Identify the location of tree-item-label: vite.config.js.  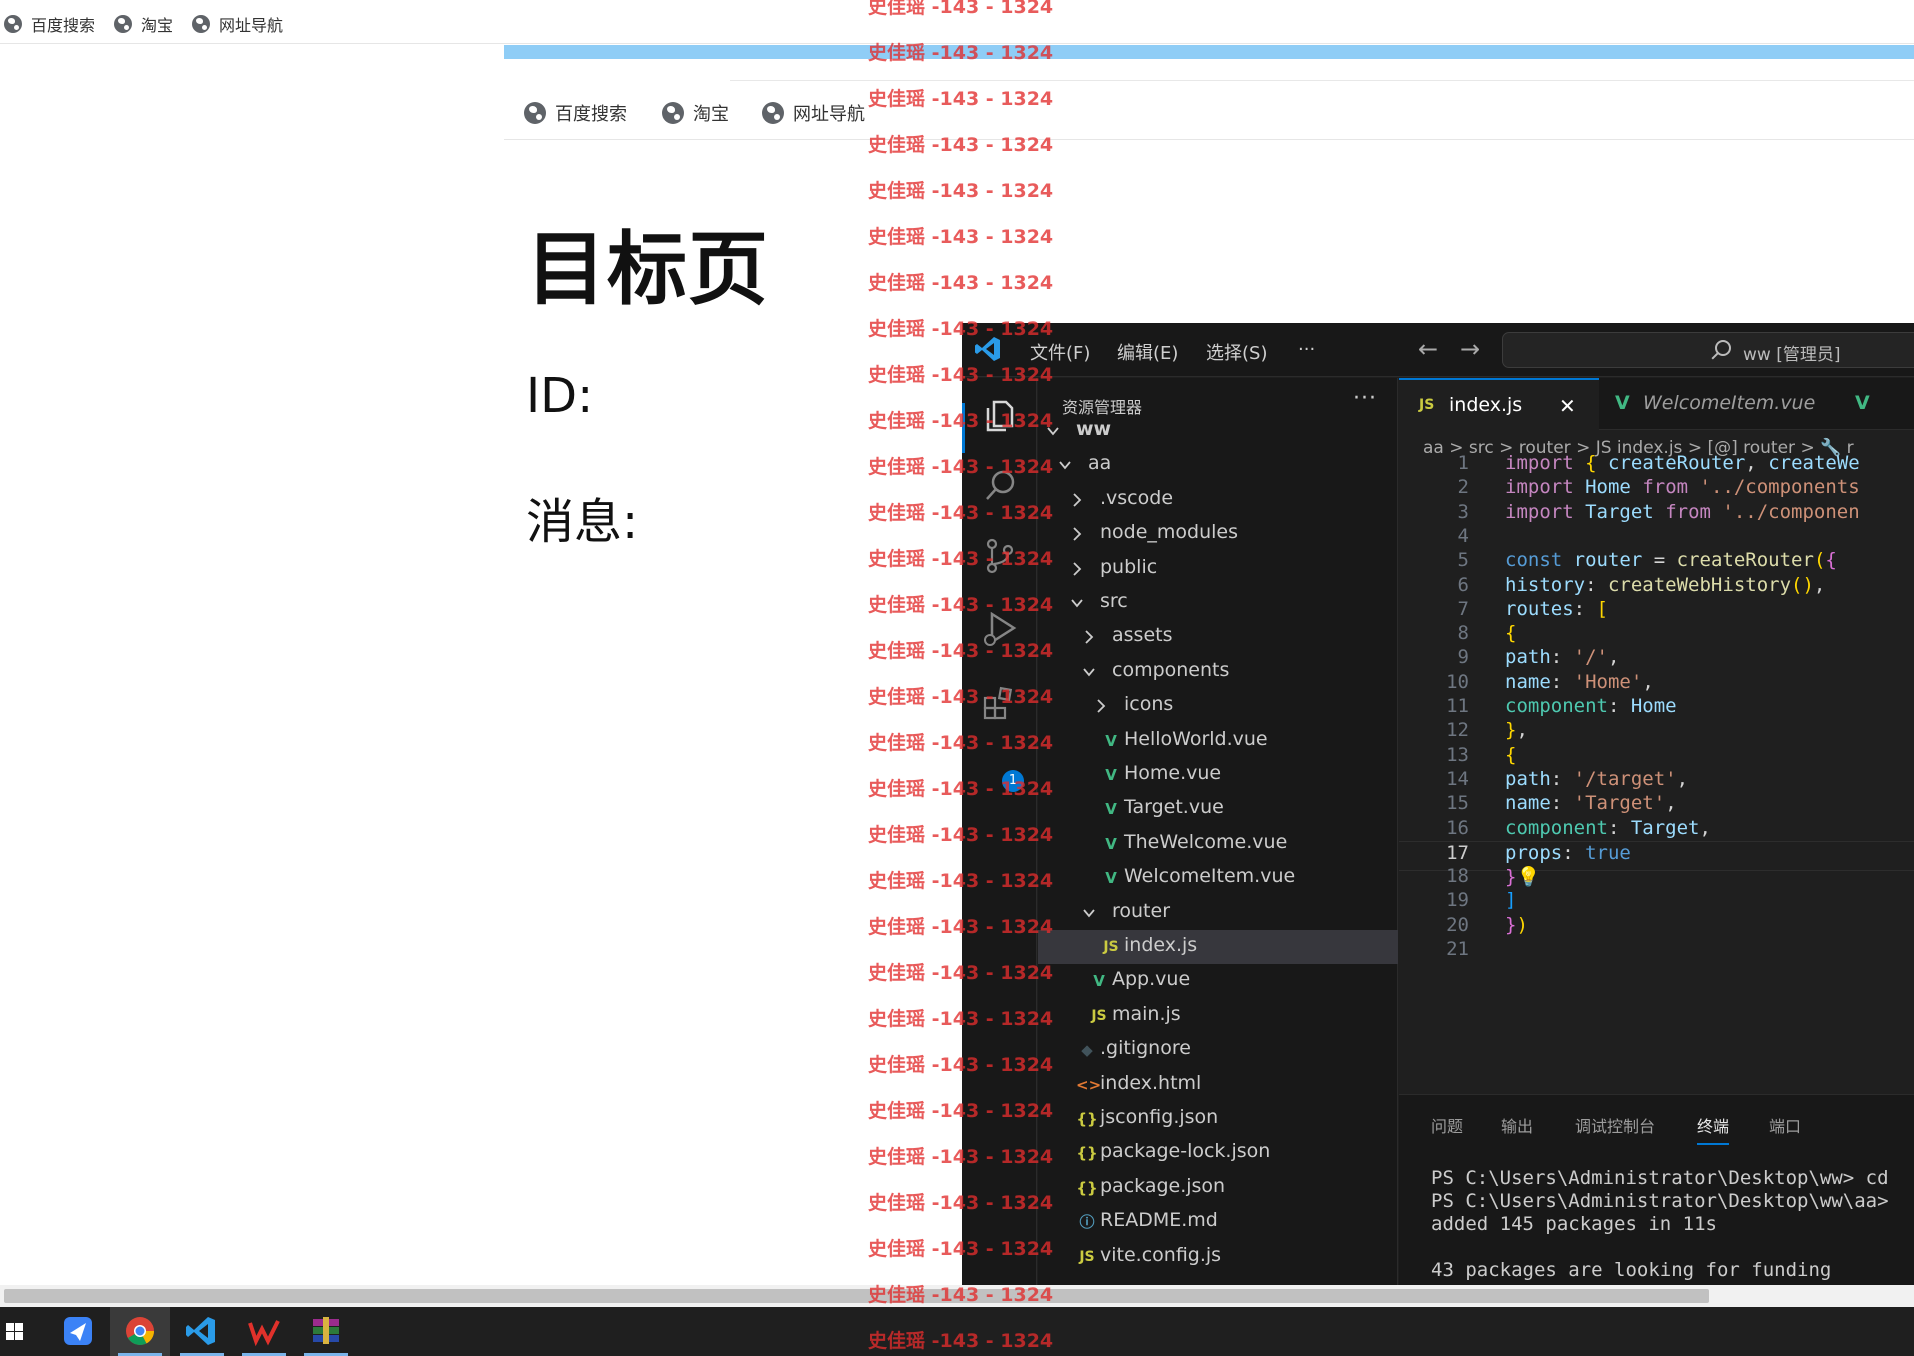
(1161, 1254).